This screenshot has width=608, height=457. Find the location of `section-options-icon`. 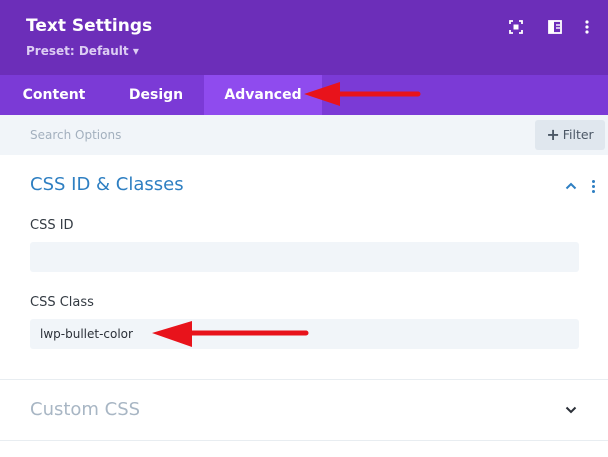

section-options-icon is located at coordinates (593, 187).